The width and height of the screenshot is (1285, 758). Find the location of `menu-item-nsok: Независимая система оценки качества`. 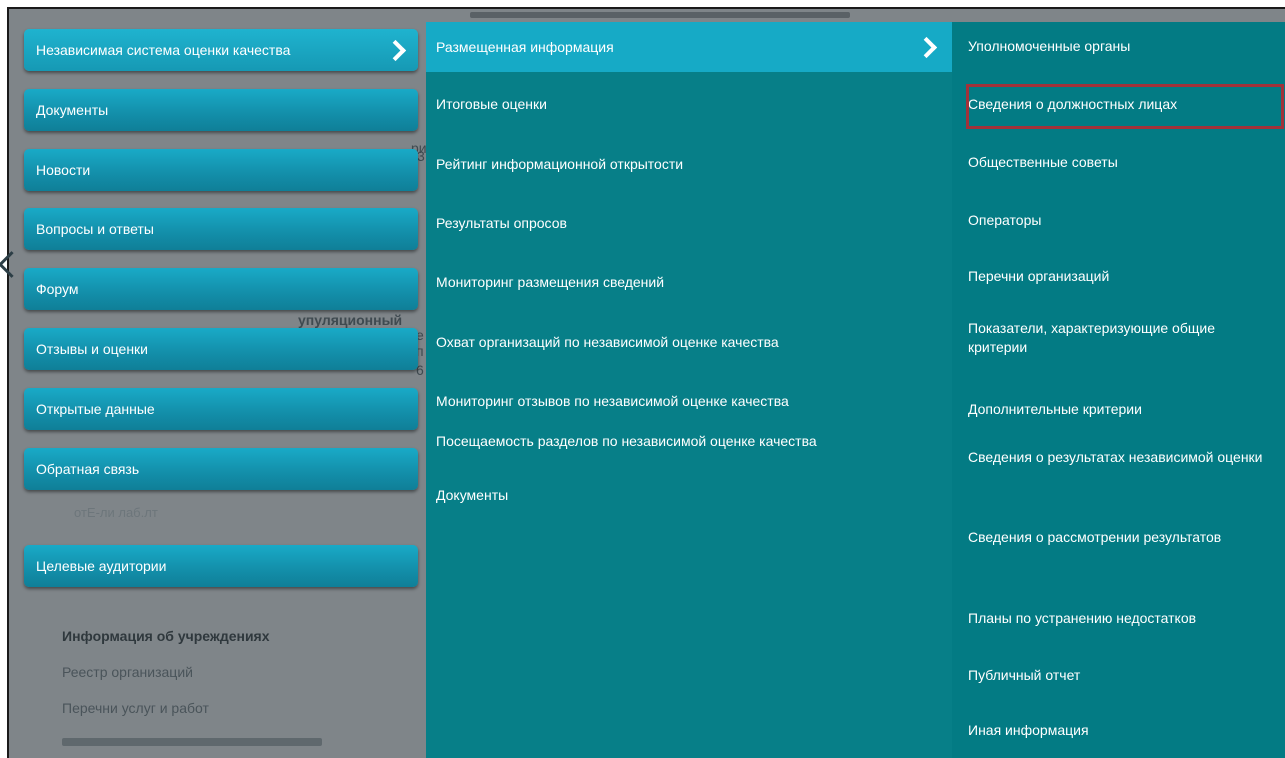

menu-item-nsok: Независимая система оценки качества is located at coordinates (221, 50).